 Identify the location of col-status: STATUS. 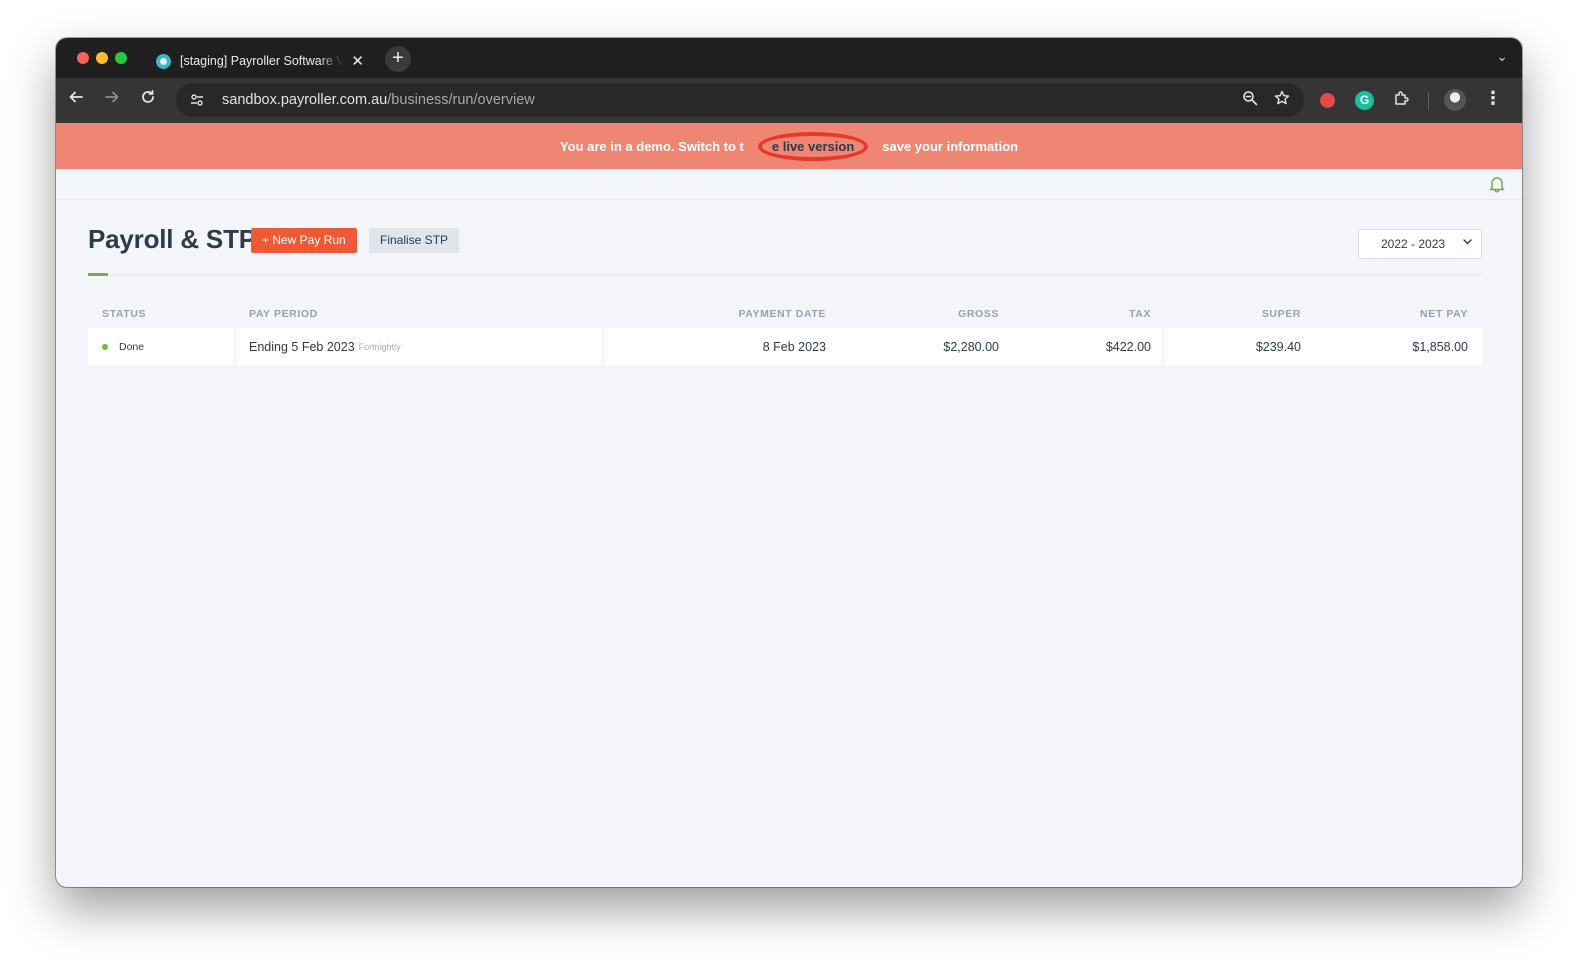
(124, 314).